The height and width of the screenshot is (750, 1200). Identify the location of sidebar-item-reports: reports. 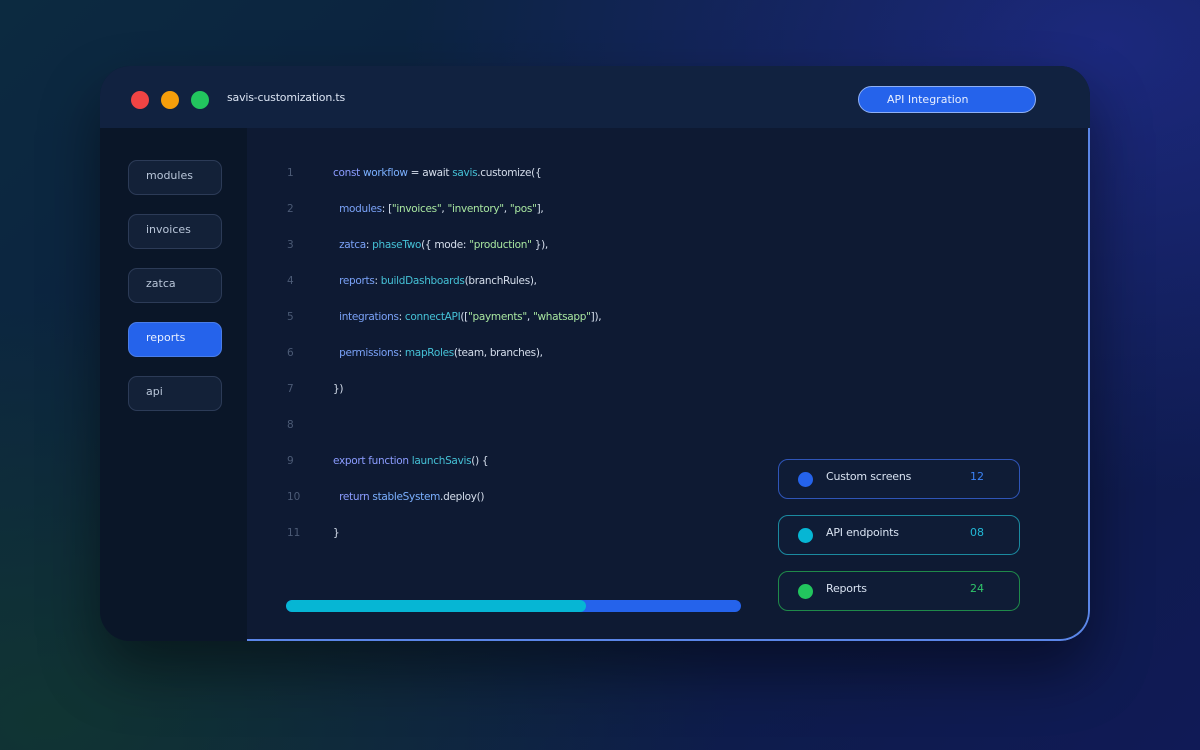
(175, 339).